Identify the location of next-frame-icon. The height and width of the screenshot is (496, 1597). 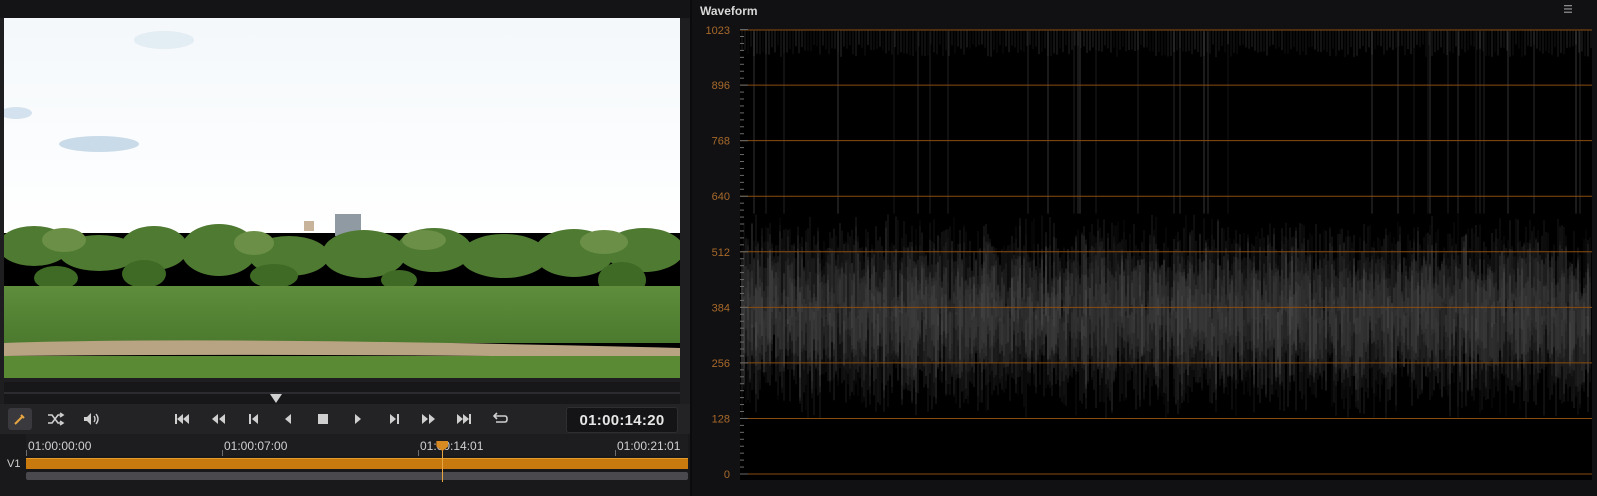
(394, 419).